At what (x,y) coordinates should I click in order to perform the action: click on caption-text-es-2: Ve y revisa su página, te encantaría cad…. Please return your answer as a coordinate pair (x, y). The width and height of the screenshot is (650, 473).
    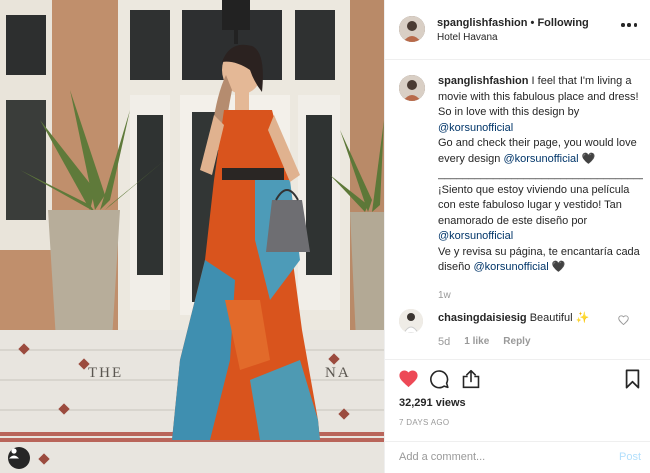
    Looking at the image, I should click on (539, 259).